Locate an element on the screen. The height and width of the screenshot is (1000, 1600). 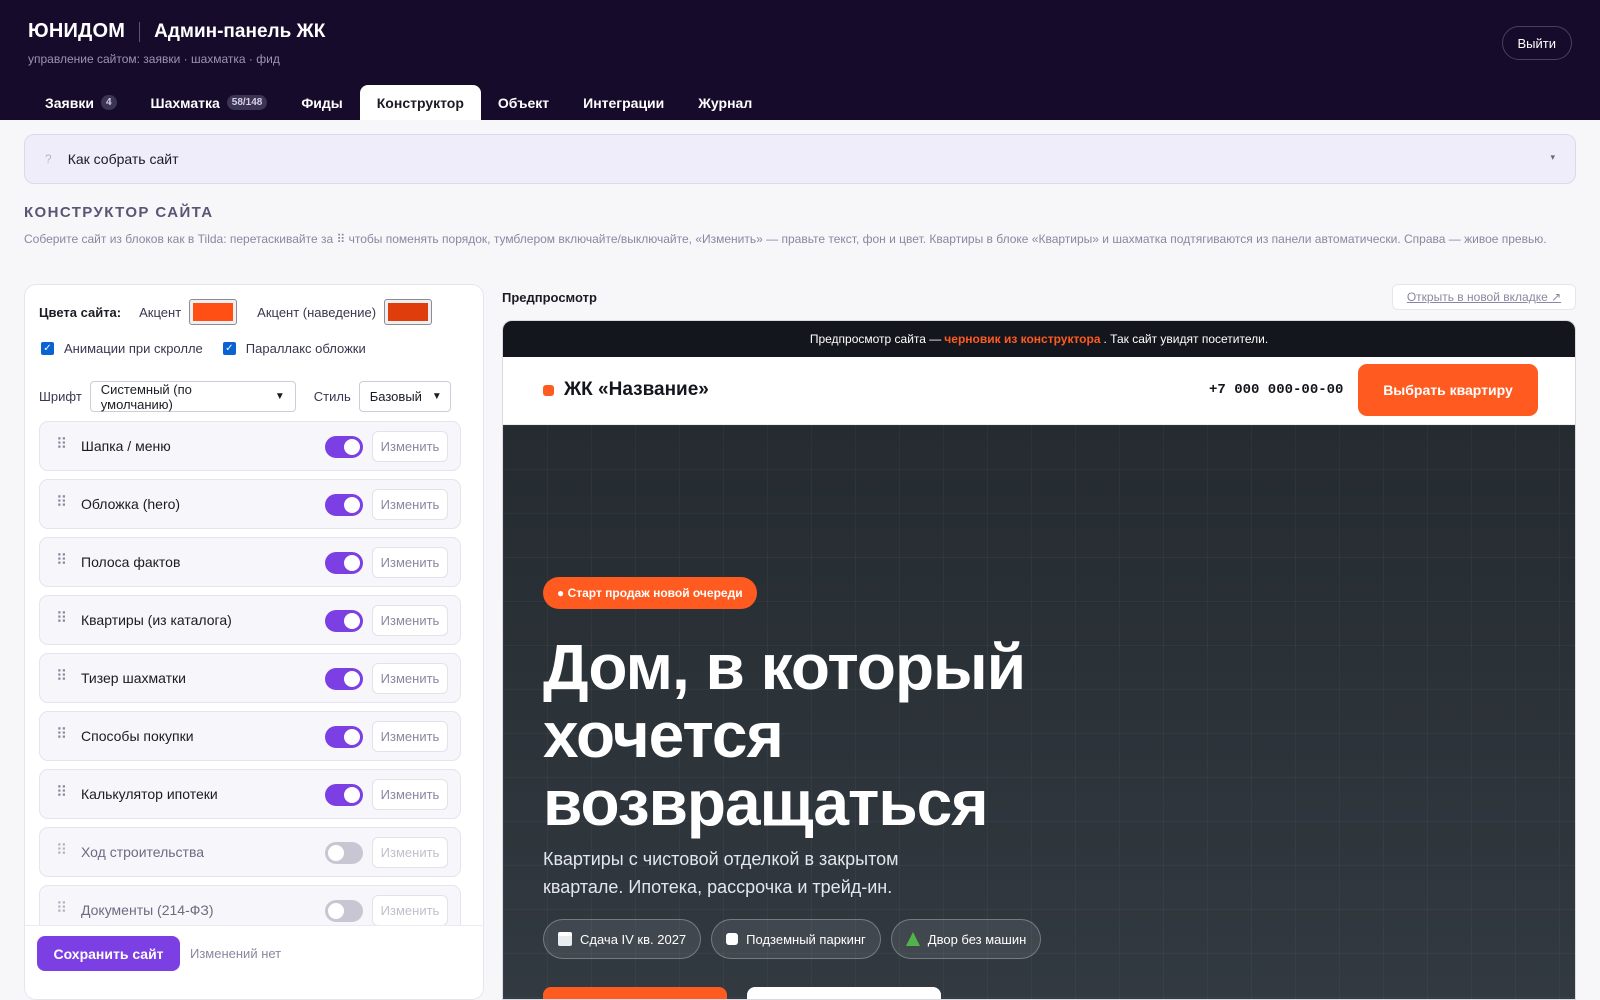
tab-object: Объект is located at coordinates (523, 102).